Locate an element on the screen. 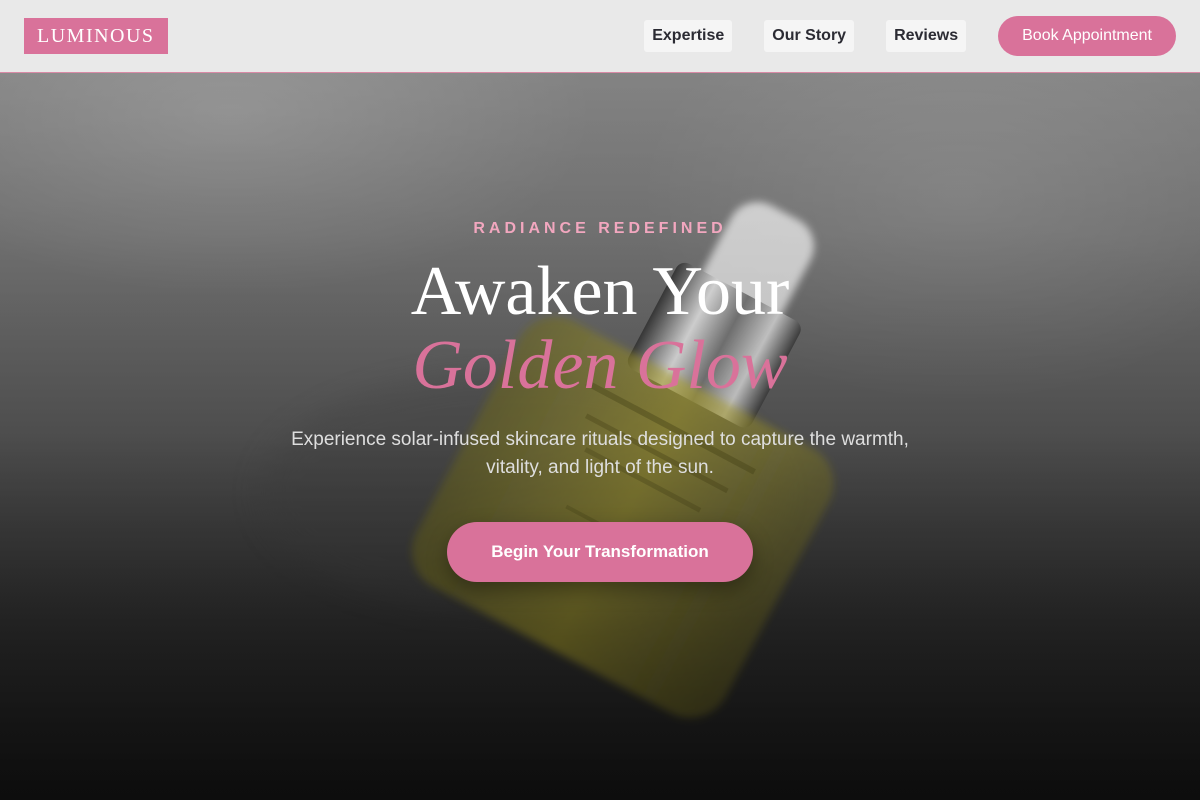 The image size is (1200, 800). nav-link-our-story: Our Story is located at coordinates (809, 36).